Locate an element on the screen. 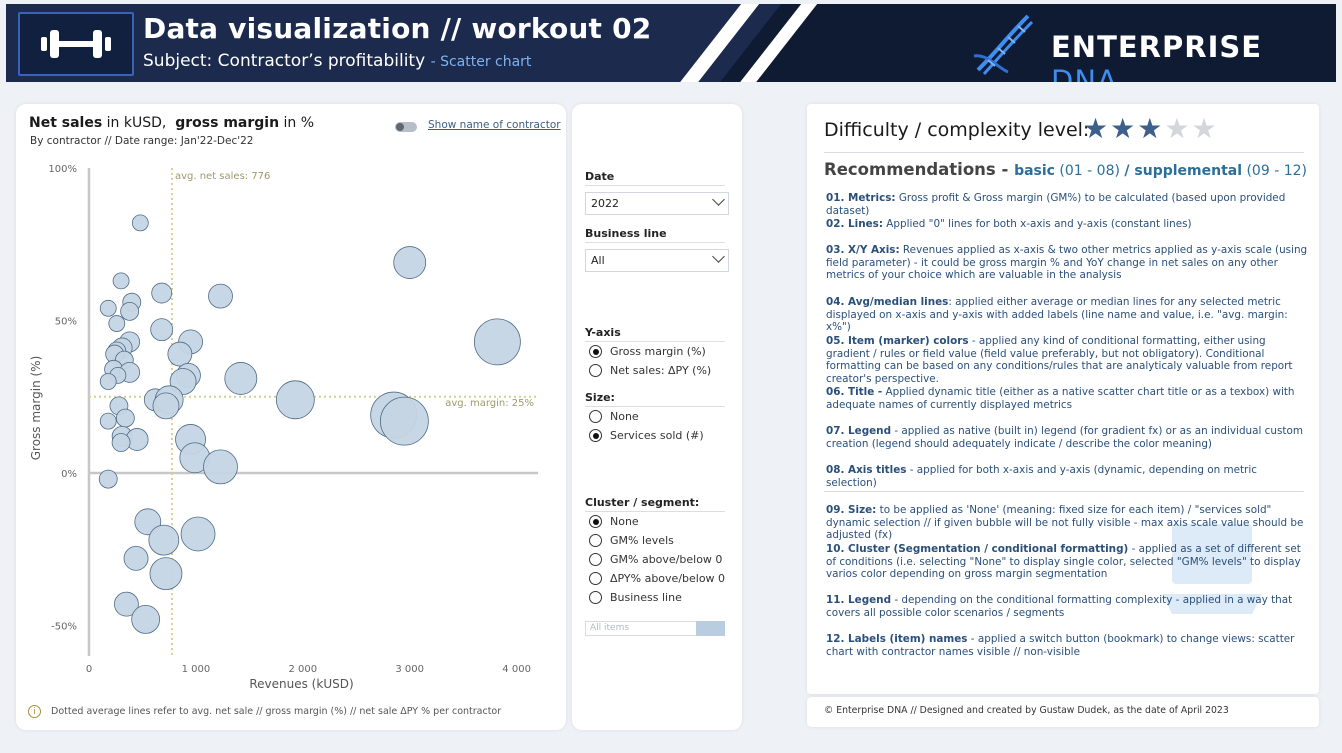  cluster-radio-0: None is located at coordinates (614, 521).